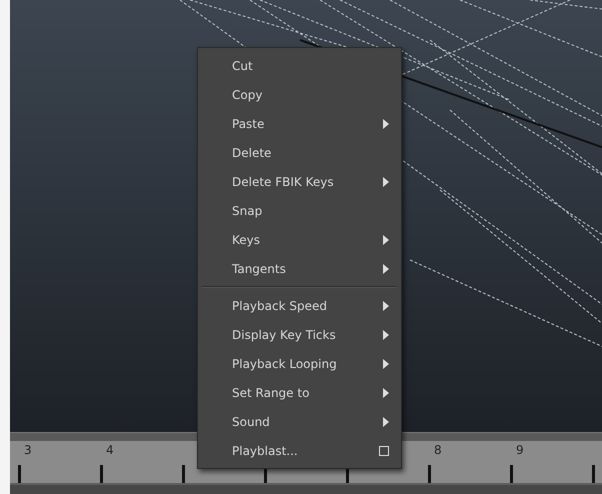 The height and width of the screenshot is (494, 602). Describe the element at coordinates (28, 450) in the screenshot. I see `frame-number: 3` at that location.